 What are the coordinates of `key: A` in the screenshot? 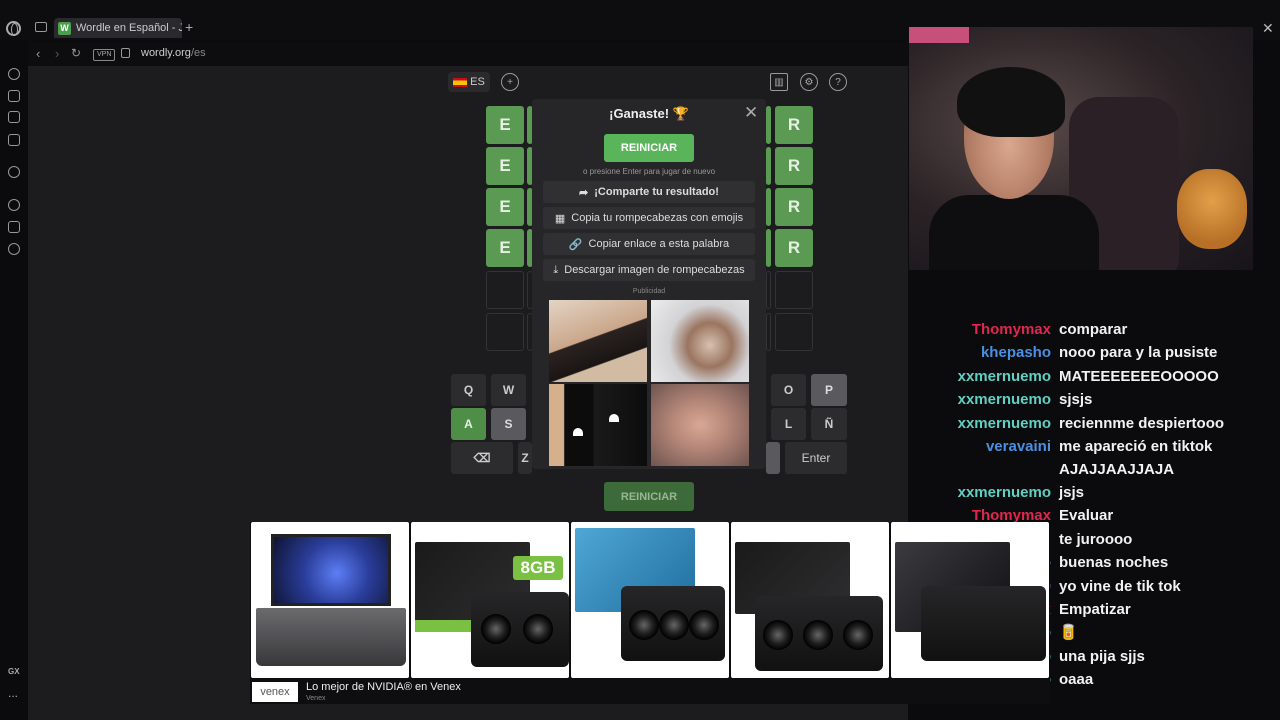 It's located at (468, 424).